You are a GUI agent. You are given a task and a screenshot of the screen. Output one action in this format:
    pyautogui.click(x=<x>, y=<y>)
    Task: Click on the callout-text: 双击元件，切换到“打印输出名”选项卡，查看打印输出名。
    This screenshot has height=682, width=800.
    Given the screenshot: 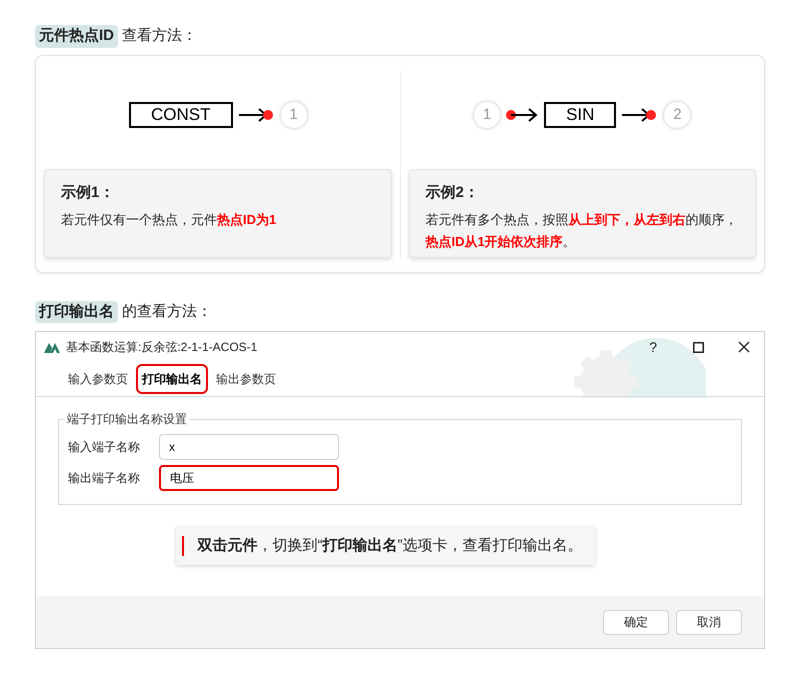 What is the action you would take?
    pyautogui.click(x=390, y=546)
    